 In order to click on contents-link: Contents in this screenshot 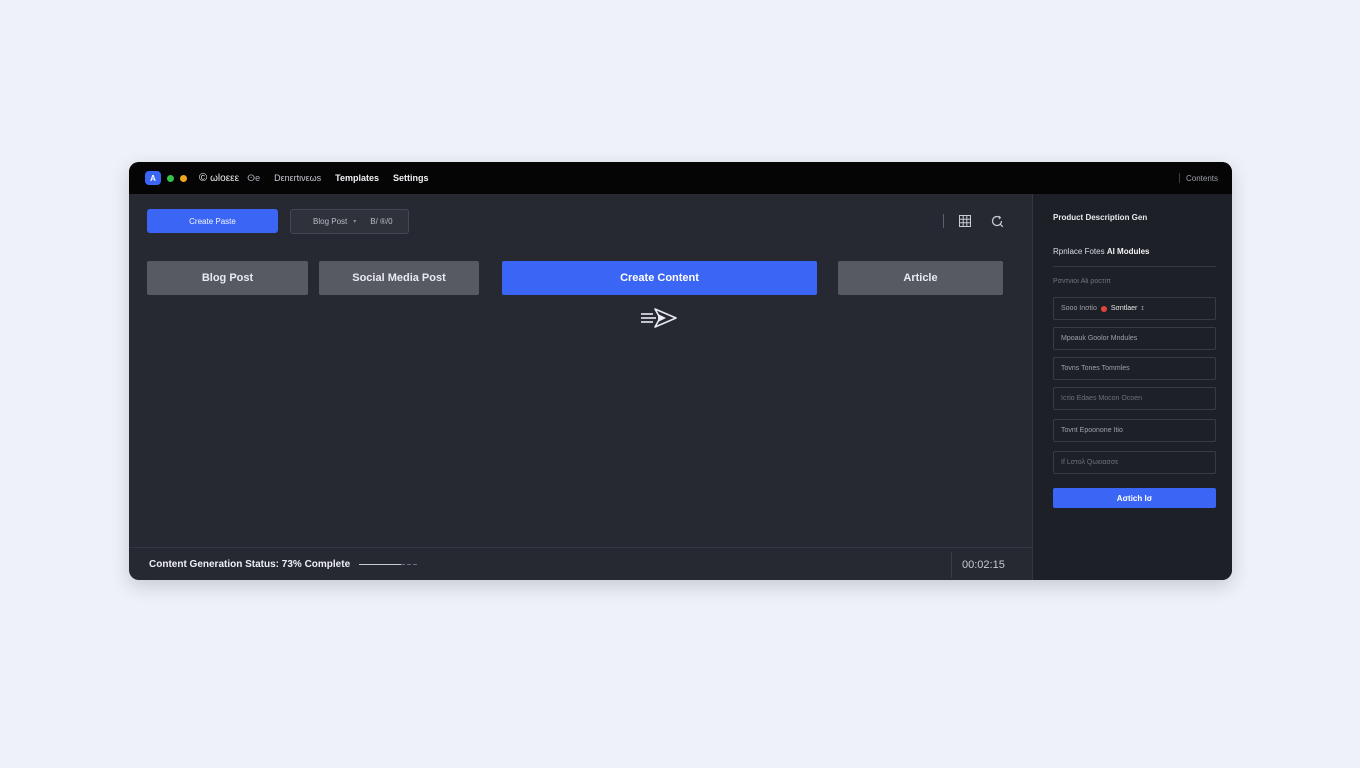, I will do `click(1209, 178)`.